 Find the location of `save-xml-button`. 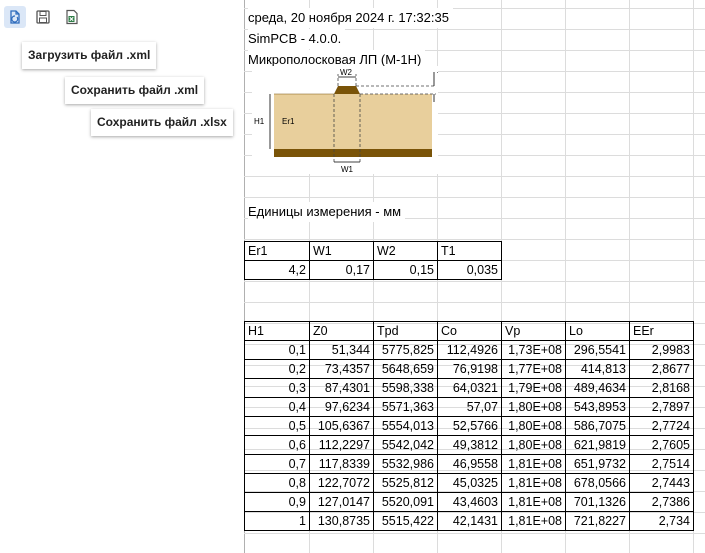

save-xml-button is located at coordinates (43, 17).